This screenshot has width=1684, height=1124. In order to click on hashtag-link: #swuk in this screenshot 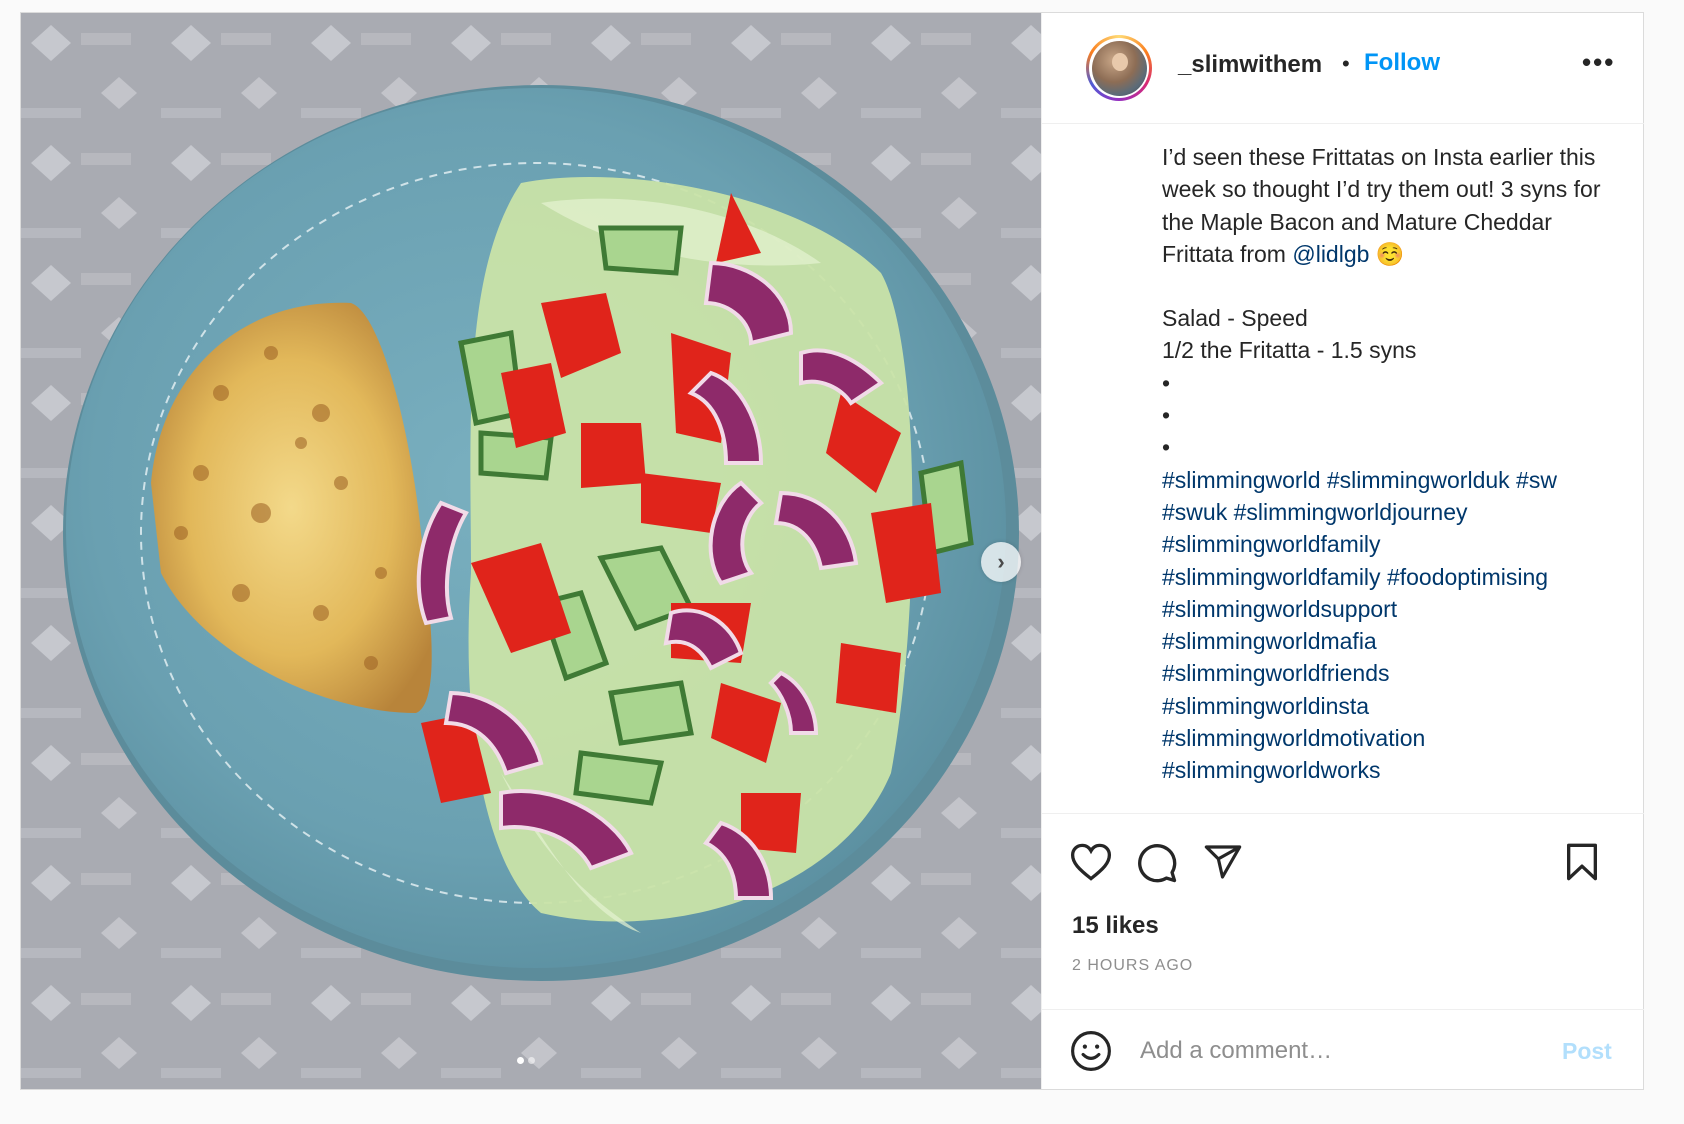, I will do `click(1194, 512)`.